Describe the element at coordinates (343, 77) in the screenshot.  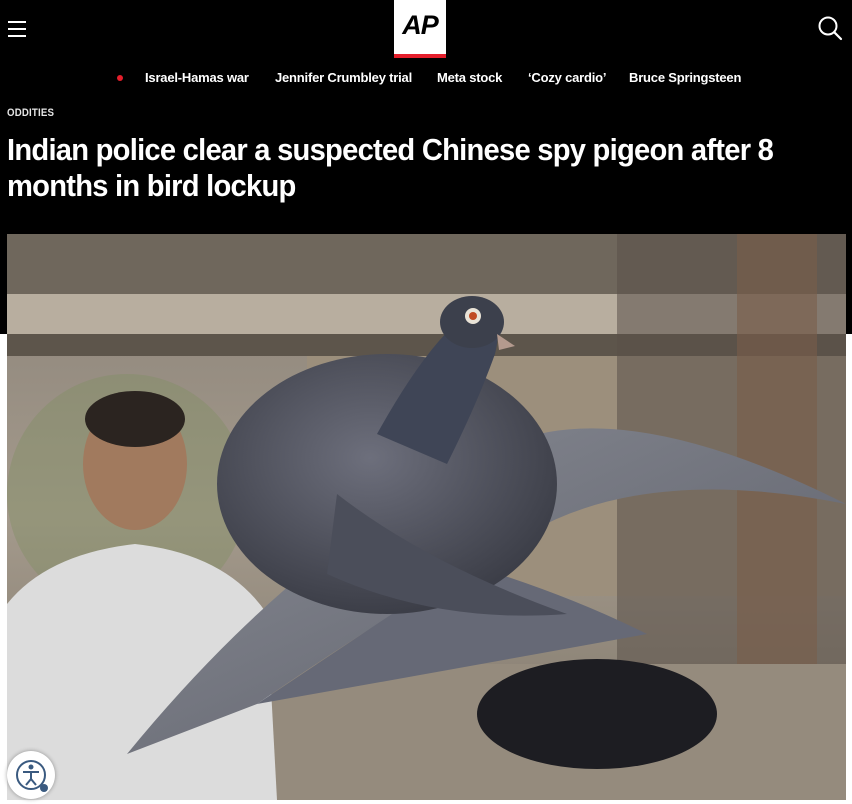
I see `trending-link-jennifer-crumbley-trial: Jennifer Crumbley trial` at that location.